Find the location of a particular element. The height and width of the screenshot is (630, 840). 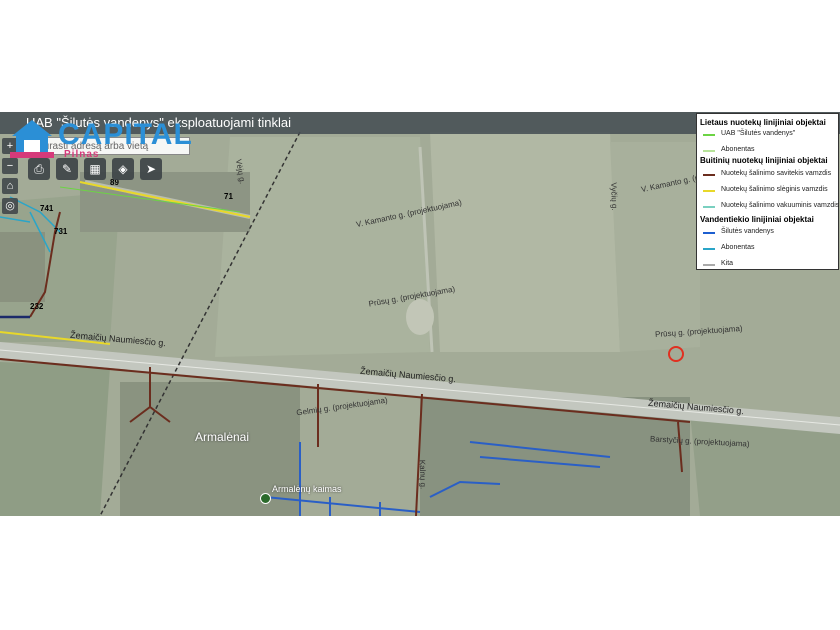

legend-item: UAB "Šilutės vandenys" is located at coordinates (768, 133).